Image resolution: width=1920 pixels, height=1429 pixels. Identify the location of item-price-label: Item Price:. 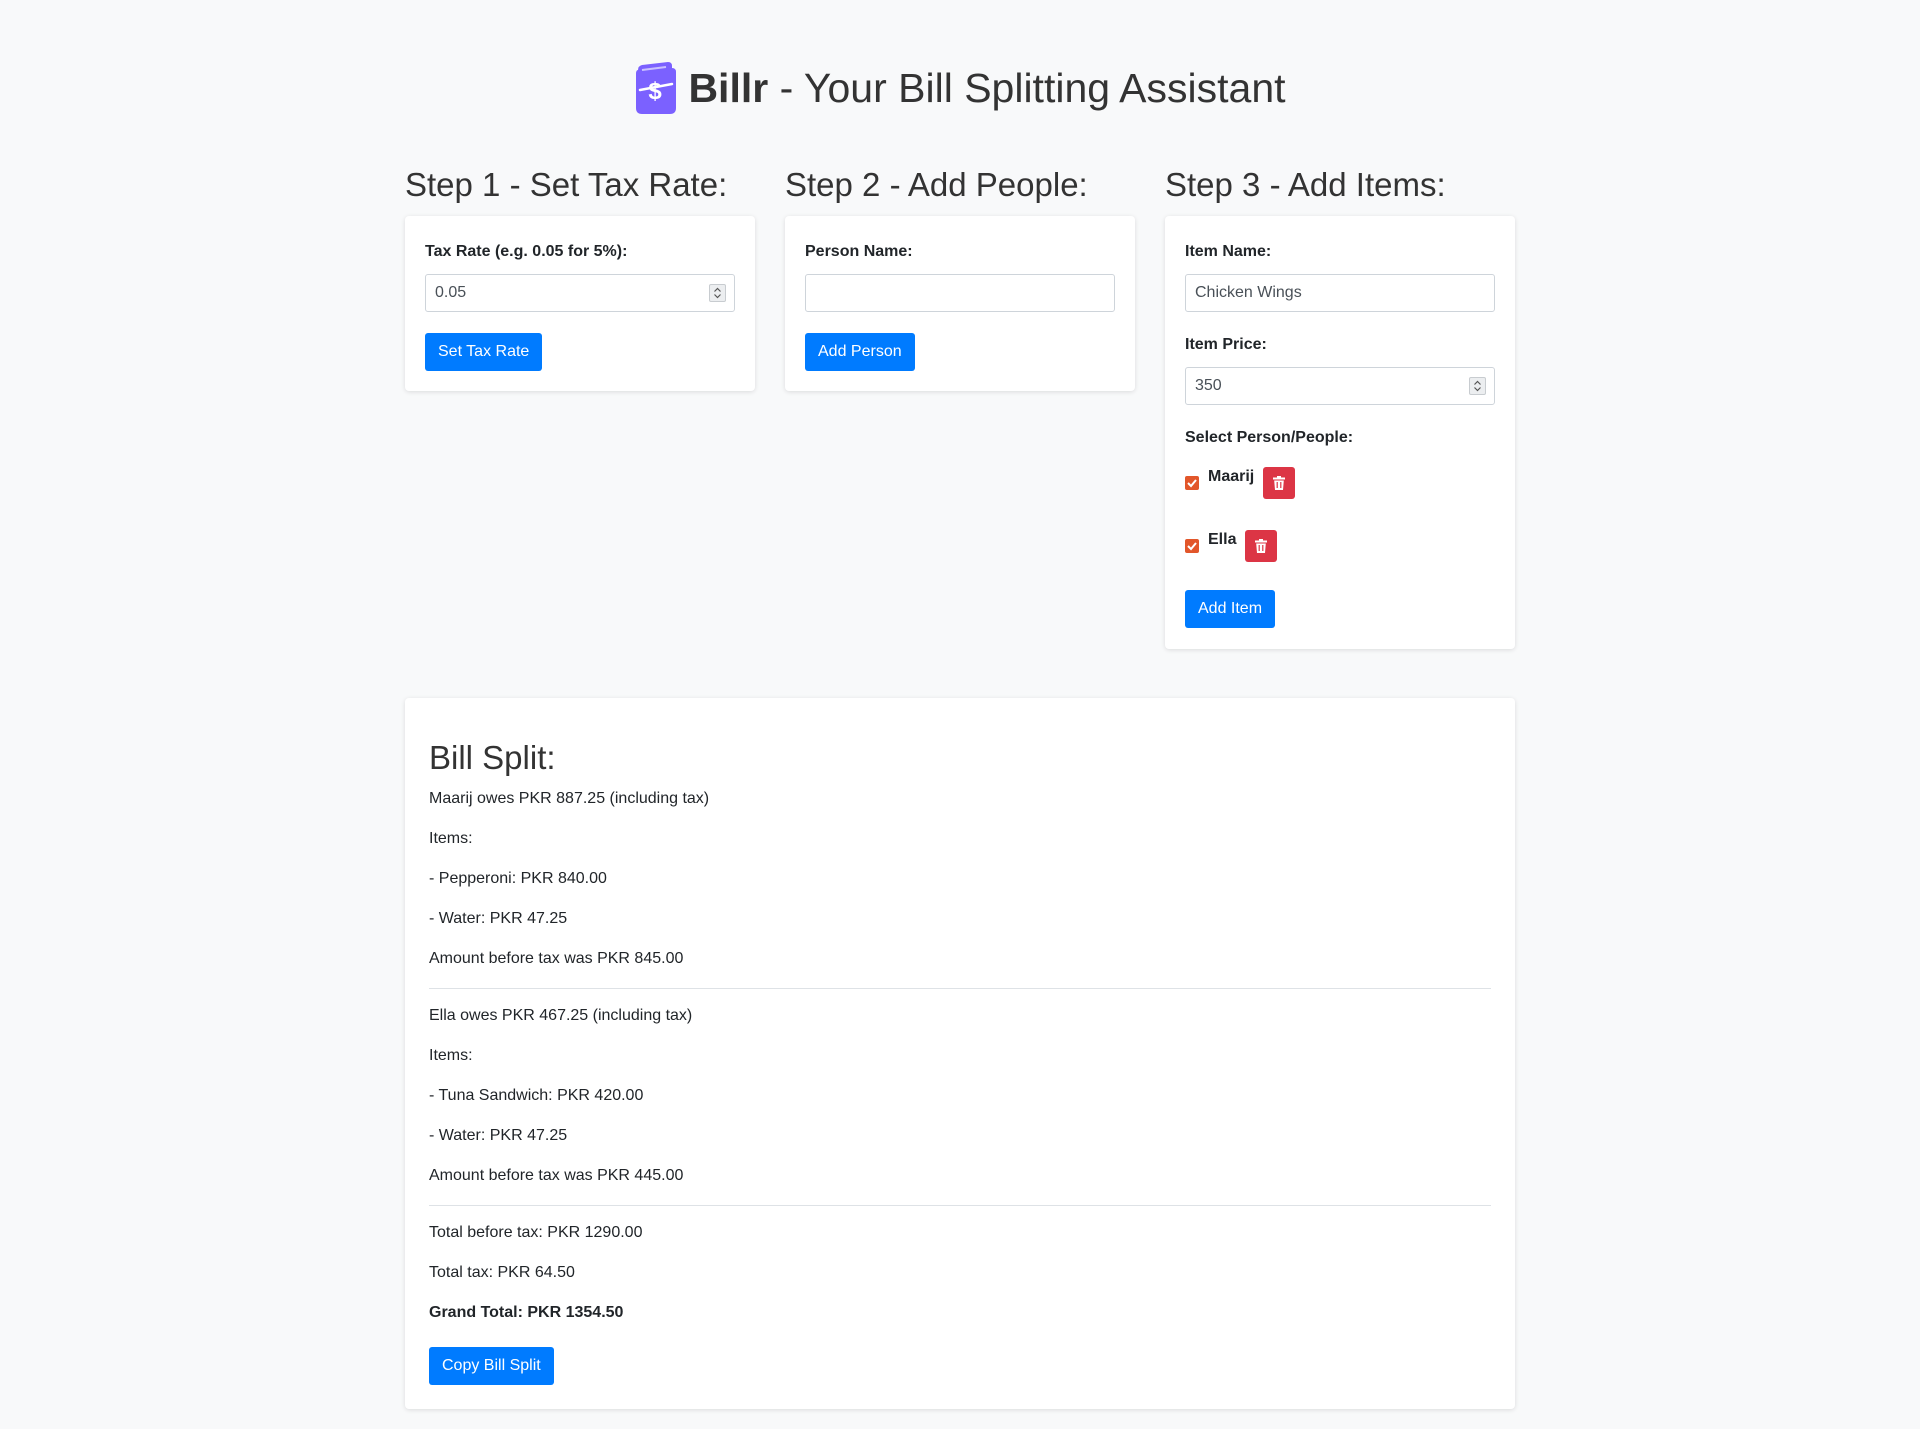
(1226, 344).